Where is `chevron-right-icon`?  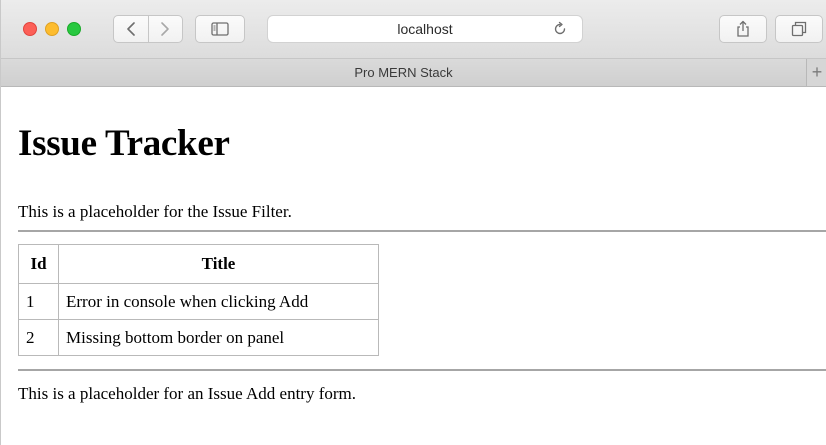
chevron-right-icon is located at coordinates (165, 29).